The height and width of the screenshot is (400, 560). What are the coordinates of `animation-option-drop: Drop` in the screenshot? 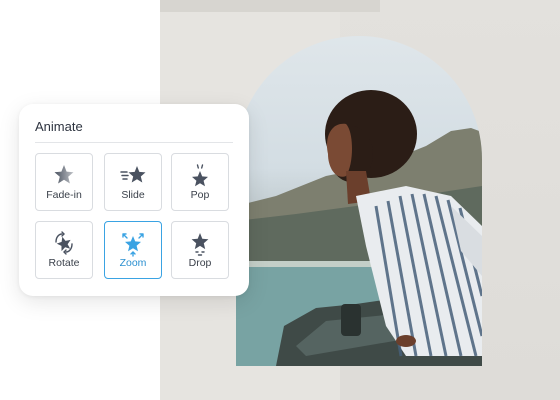 It's located at (200, 250).